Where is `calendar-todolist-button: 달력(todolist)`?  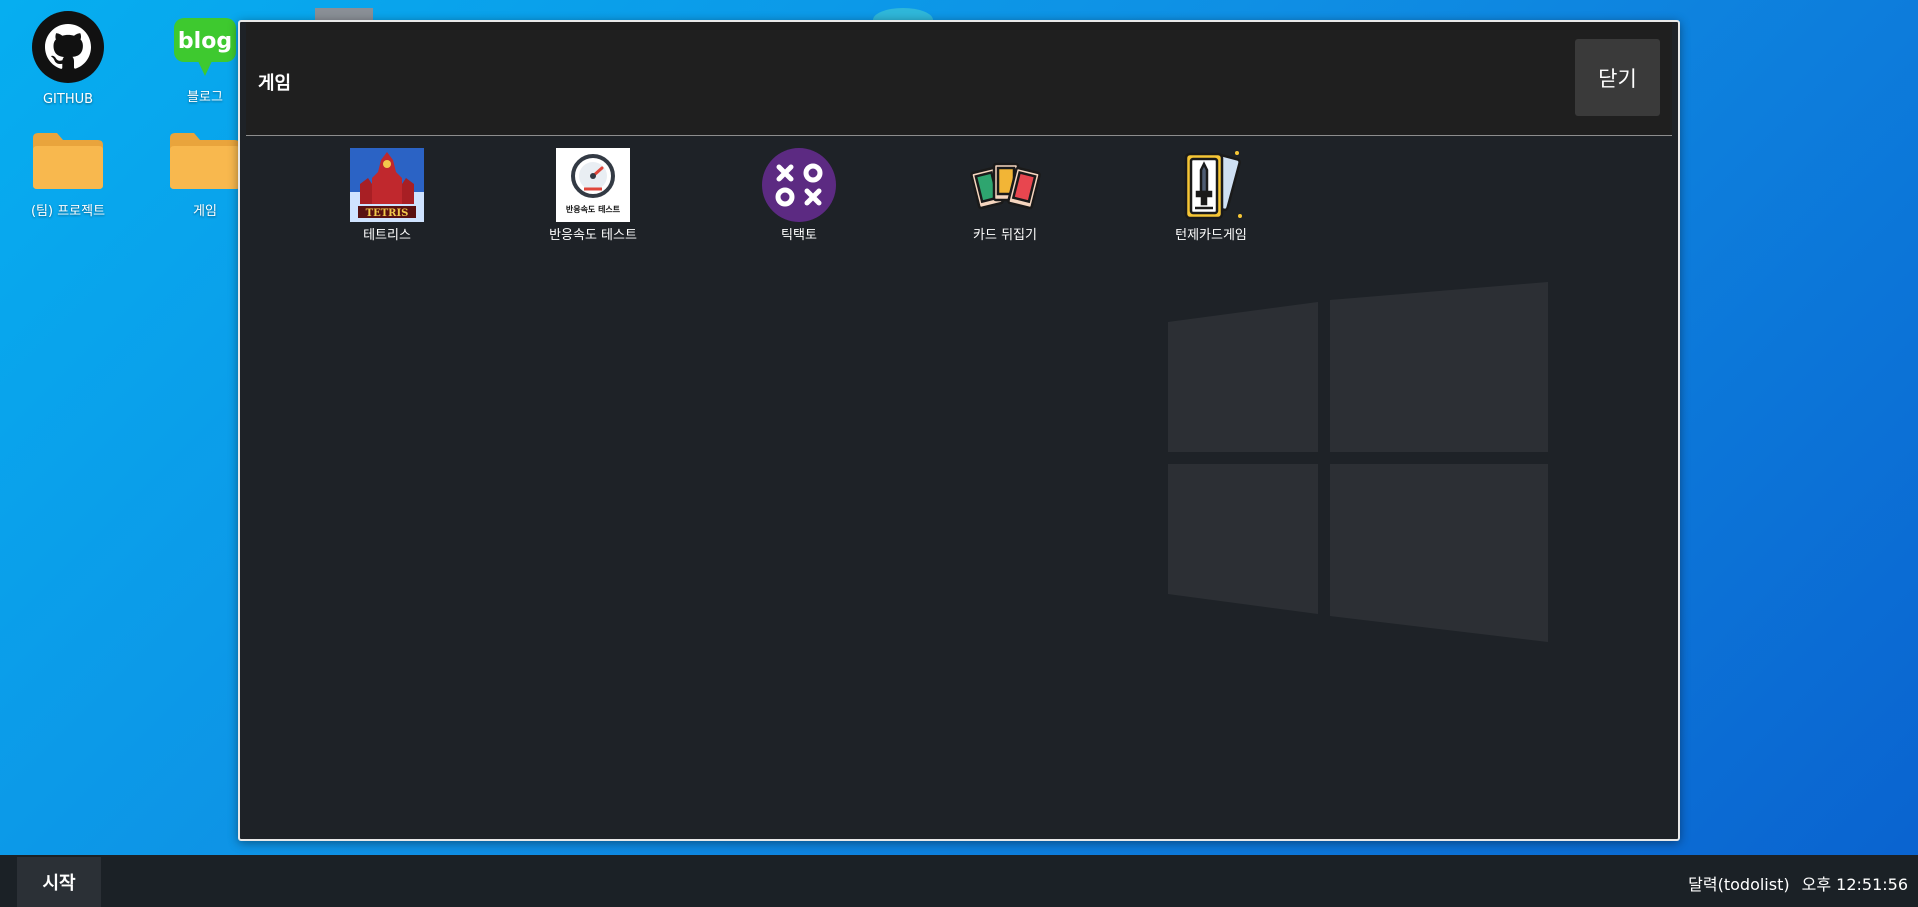
calendar-todolist-button: 달력(todolist) is located at coordinates (1738, 883).